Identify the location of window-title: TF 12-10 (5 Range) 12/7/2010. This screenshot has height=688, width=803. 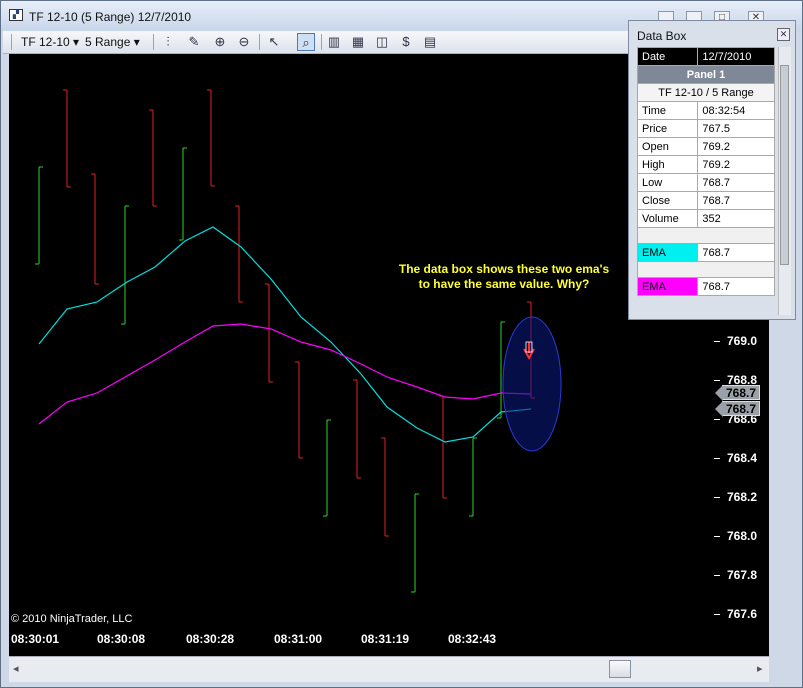
(110, 17).